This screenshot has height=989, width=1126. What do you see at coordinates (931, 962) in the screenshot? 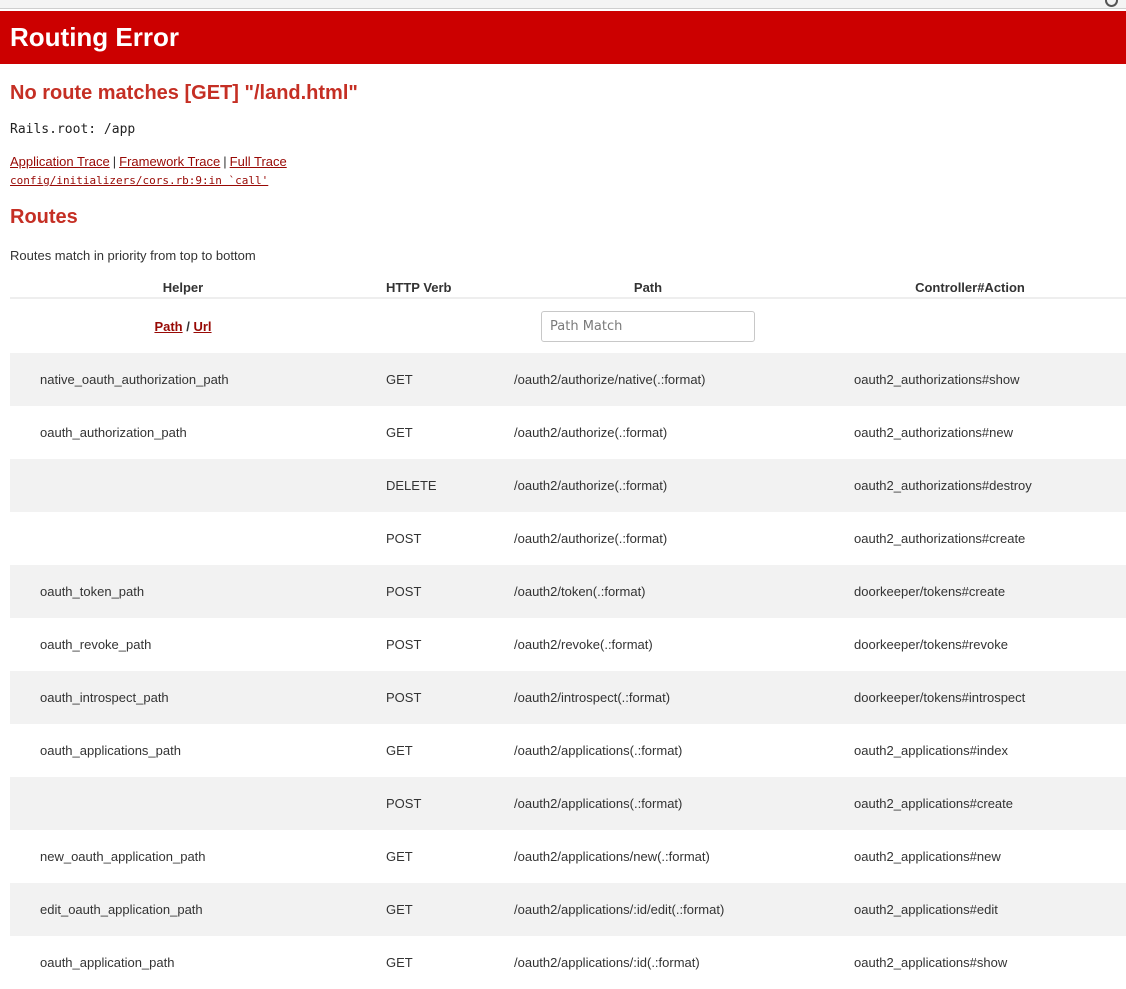
I see `action-cell: oauth2_applications#show` at bounding box center [931, 962].